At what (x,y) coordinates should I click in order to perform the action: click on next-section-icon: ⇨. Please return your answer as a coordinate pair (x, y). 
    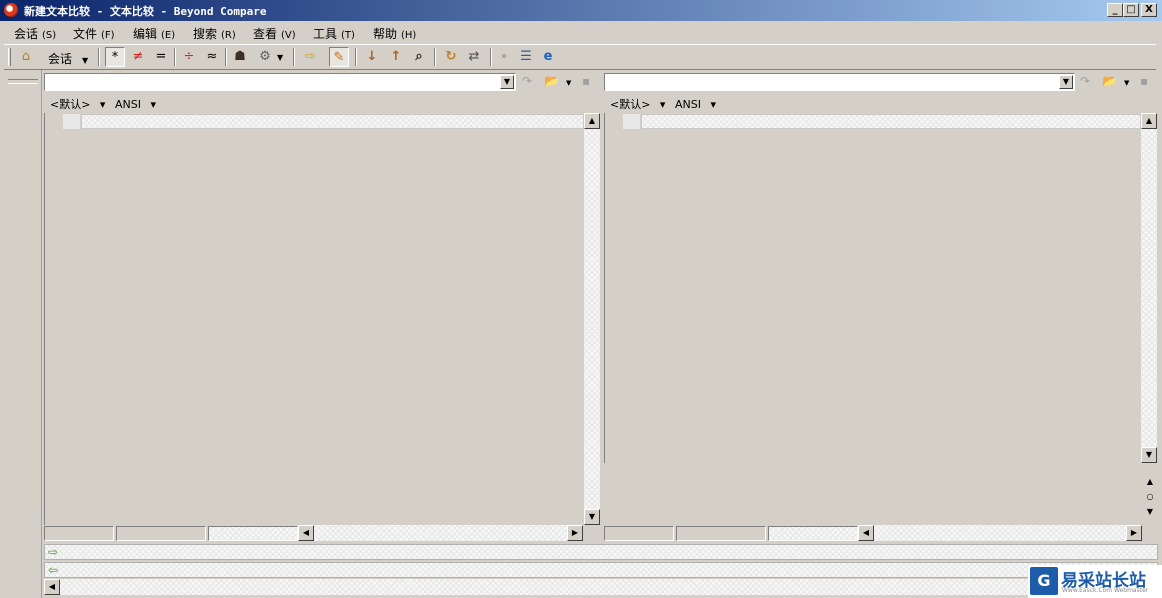
    Looking at the image, I should click on (310, 57).